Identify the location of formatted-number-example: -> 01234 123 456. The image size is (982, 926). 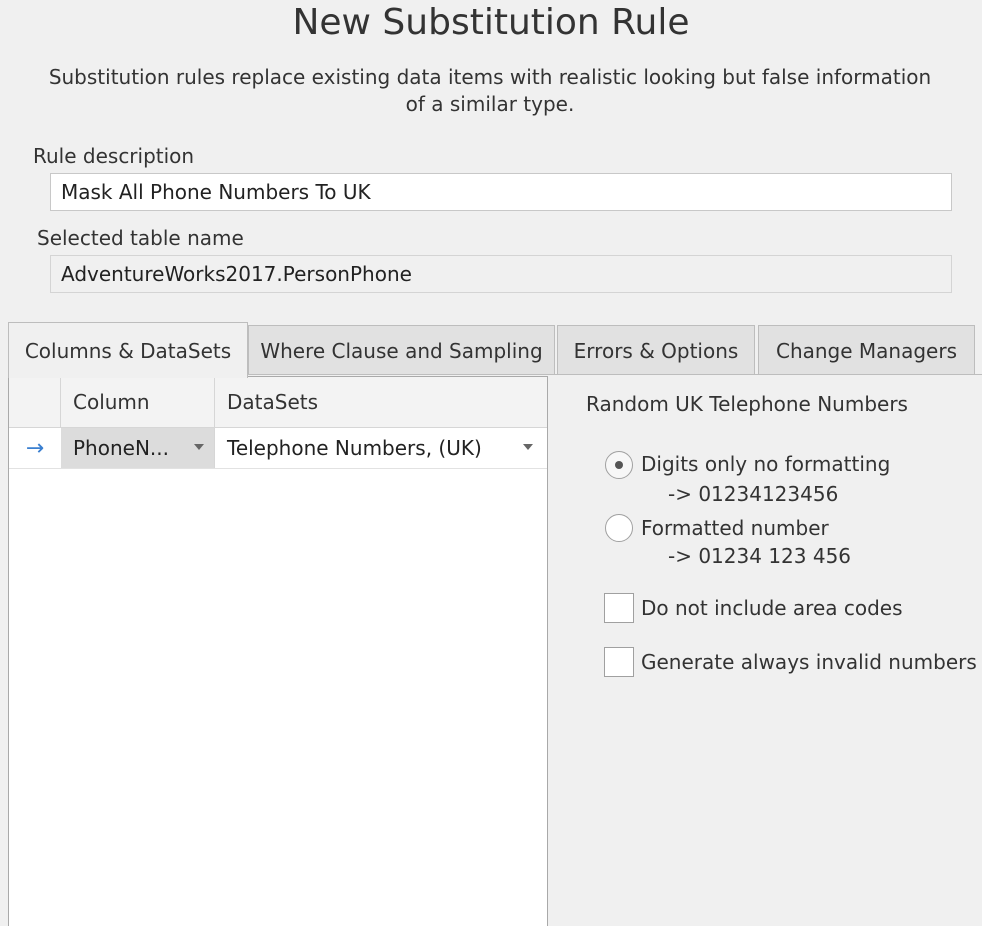
(760, 556).